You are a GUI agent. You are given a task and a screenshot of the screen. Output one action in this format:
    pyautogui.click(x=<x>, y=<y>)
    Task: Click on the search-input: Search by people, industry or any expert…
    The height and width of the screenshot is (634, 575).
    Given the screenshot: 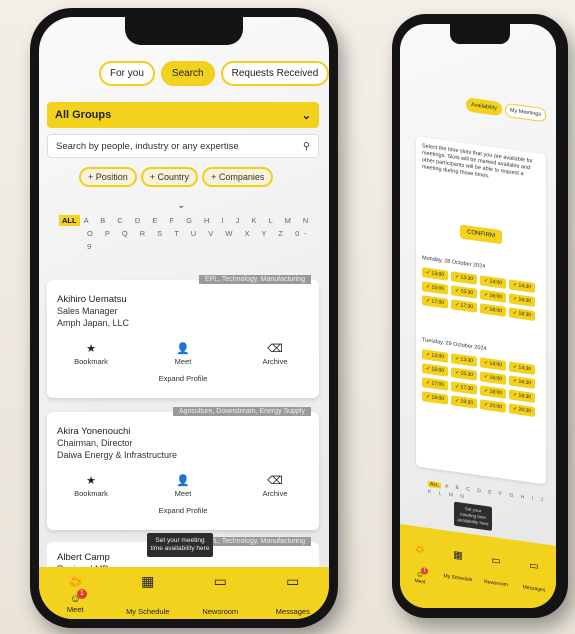 What is the action you would take?
    pyautogui.click(x=183, y=146)
    